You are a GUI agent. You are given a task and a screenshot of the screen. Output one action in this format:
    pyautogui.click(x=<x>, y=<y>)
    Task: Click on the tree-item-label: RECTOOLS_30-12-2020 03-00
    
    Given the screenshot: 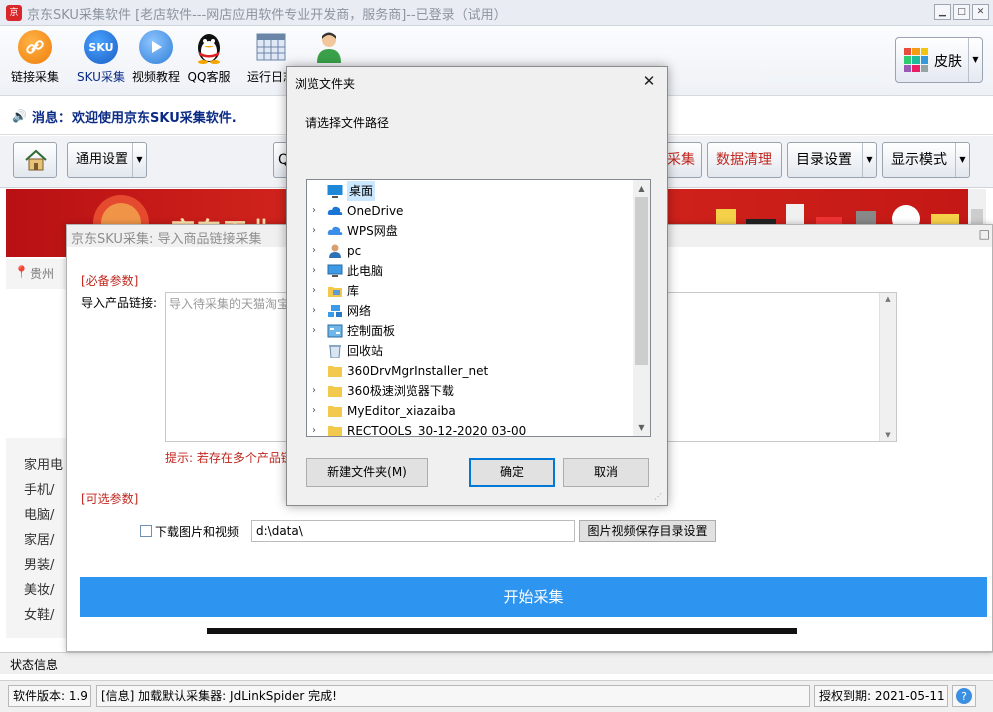 What is the action you would take?
    pyautogui.click(x=437, y=430)
    